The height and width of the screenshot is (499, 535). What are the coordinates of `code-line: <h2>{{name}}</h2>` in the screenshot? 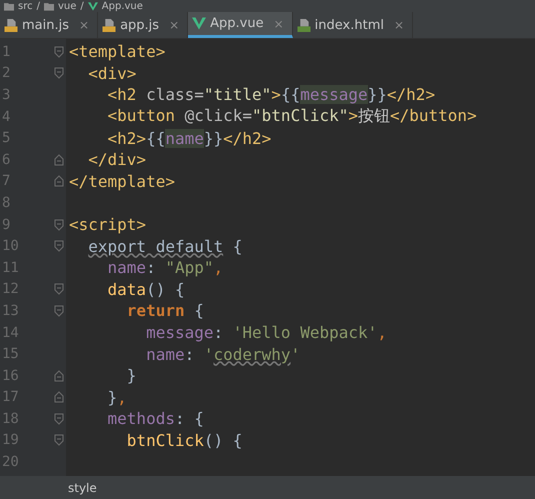 It's located at (189, 138).